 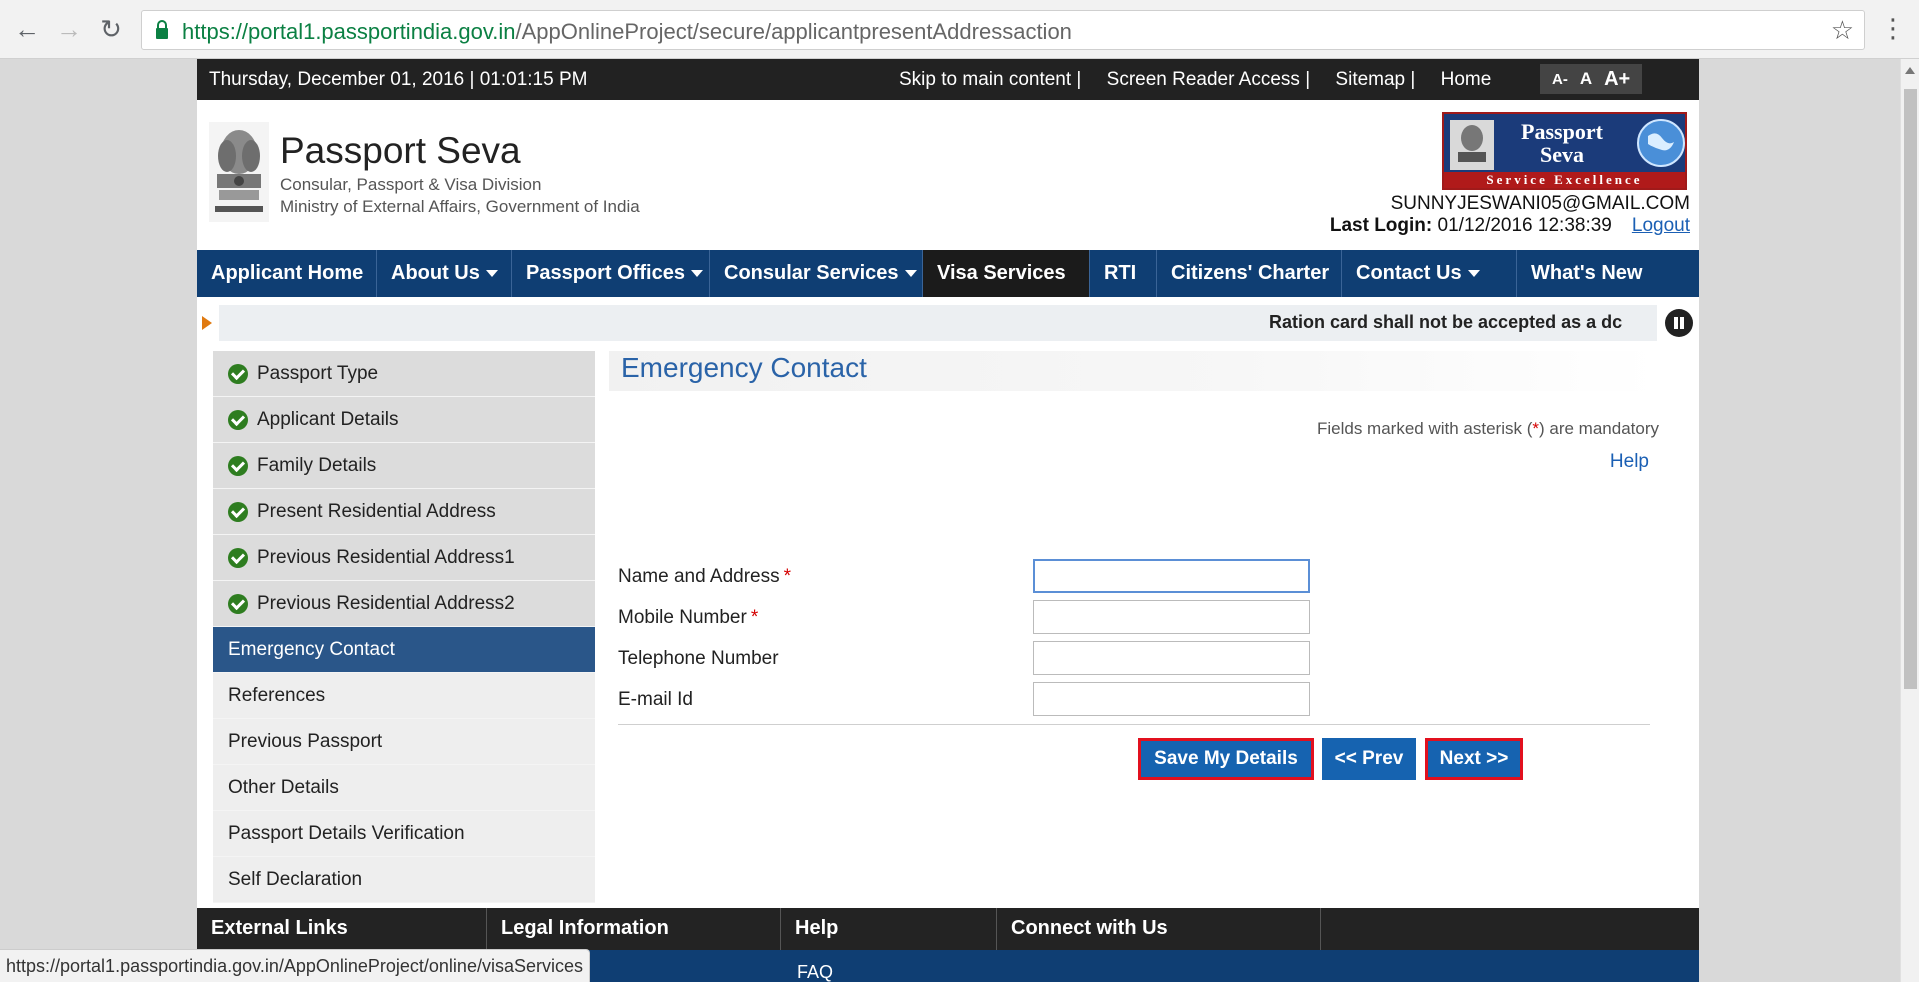 What do you see at coordinates (1661, 225) in the screenshot?
I see `logout-link: Logout` at bounding box center [1661, 225].